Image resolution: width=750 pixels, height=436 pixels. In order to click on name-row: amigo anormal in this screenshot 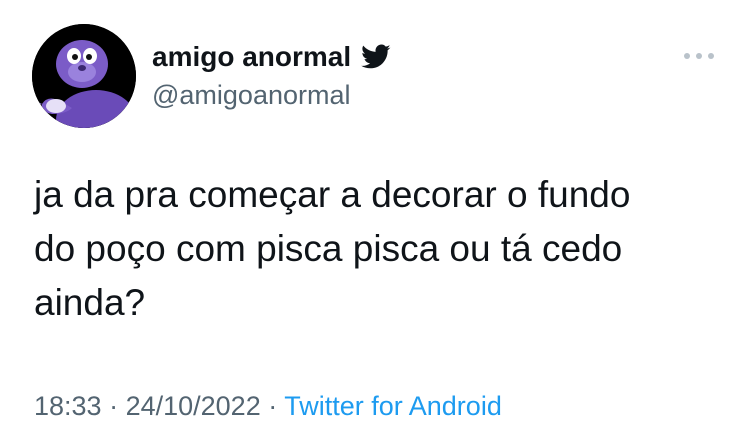, I will do `click(271, 57)`.